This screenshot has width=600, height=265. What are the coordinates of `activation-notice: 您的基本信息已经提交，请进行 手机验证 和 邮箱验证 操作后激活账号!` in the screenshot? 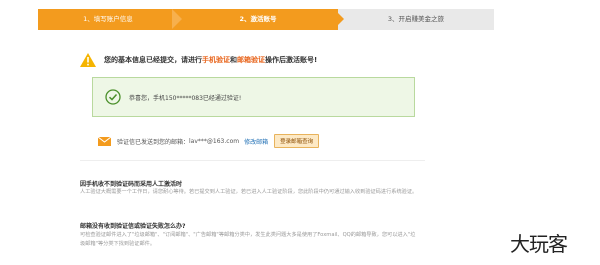 It's located at (198, 60).